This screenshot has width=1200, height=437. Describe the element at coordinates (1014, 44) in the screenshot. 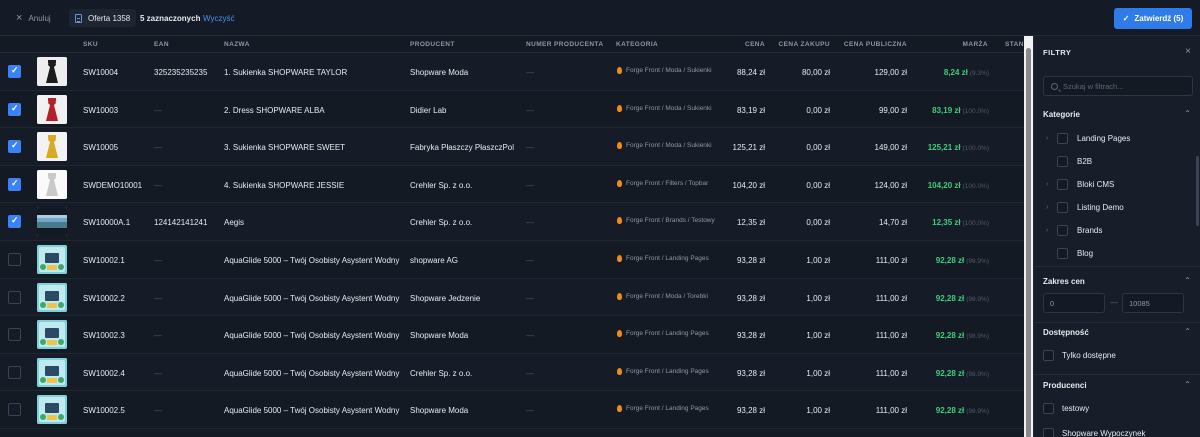

I see `header-stan: STAN` at that location.